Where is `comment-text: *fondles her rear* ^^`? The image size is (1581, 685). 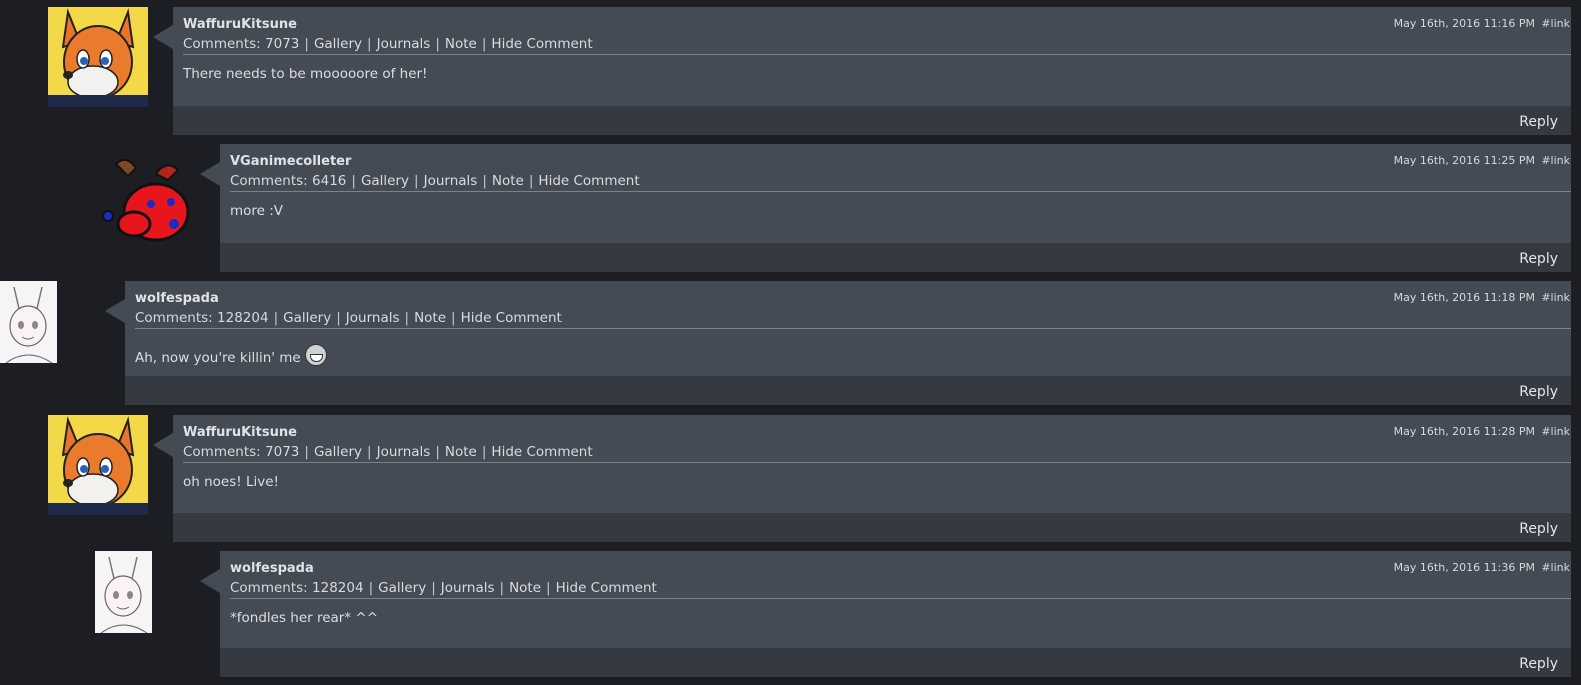 comment-text: *fondles her rear* ^^ is located at coordinates (304, 618).